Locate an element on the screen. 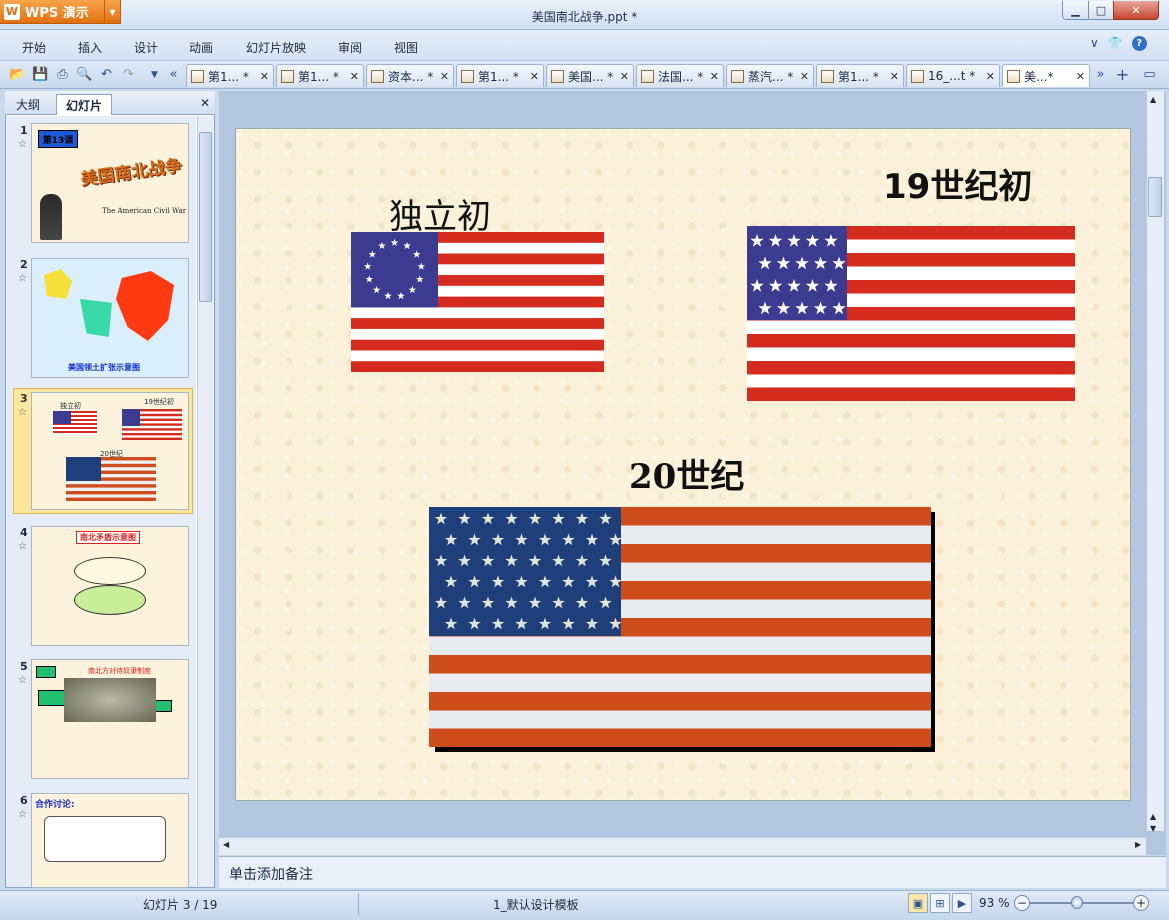  slide-thumbnail-3: 独立初 19世纪初 20世纪 is located at coordinates (110, 451).